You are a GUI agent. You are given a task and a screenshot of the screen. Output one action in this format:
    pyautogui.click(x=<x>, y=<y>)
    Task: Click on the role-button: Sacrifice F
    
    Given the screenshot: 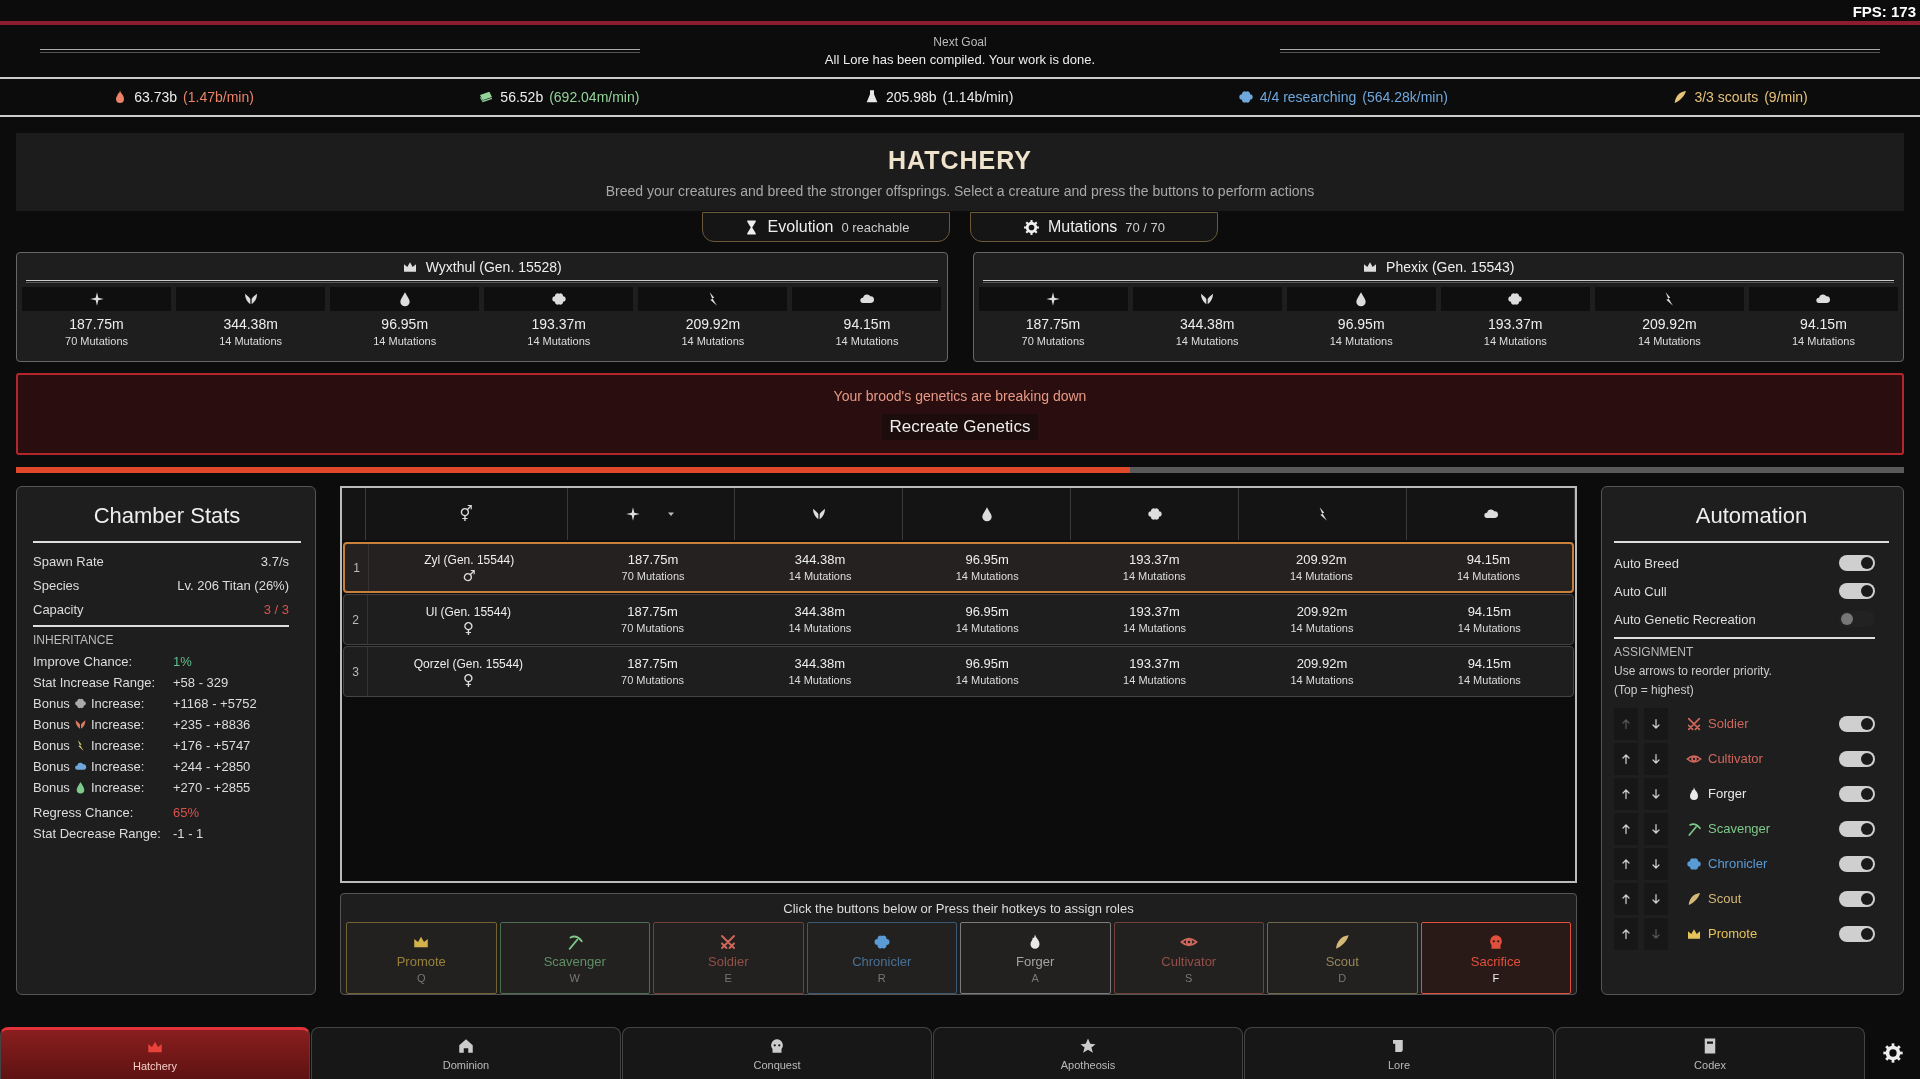 What is the action you would take?
    pyautogui.click(x=1495, y=958)
    